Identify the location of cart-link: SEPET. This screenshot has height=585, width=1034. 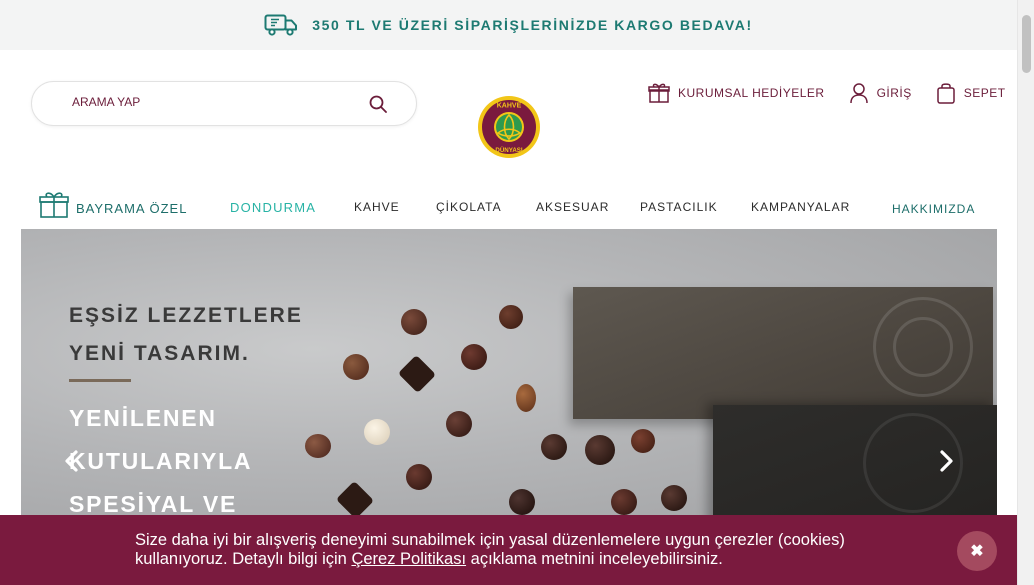
(971, 93).